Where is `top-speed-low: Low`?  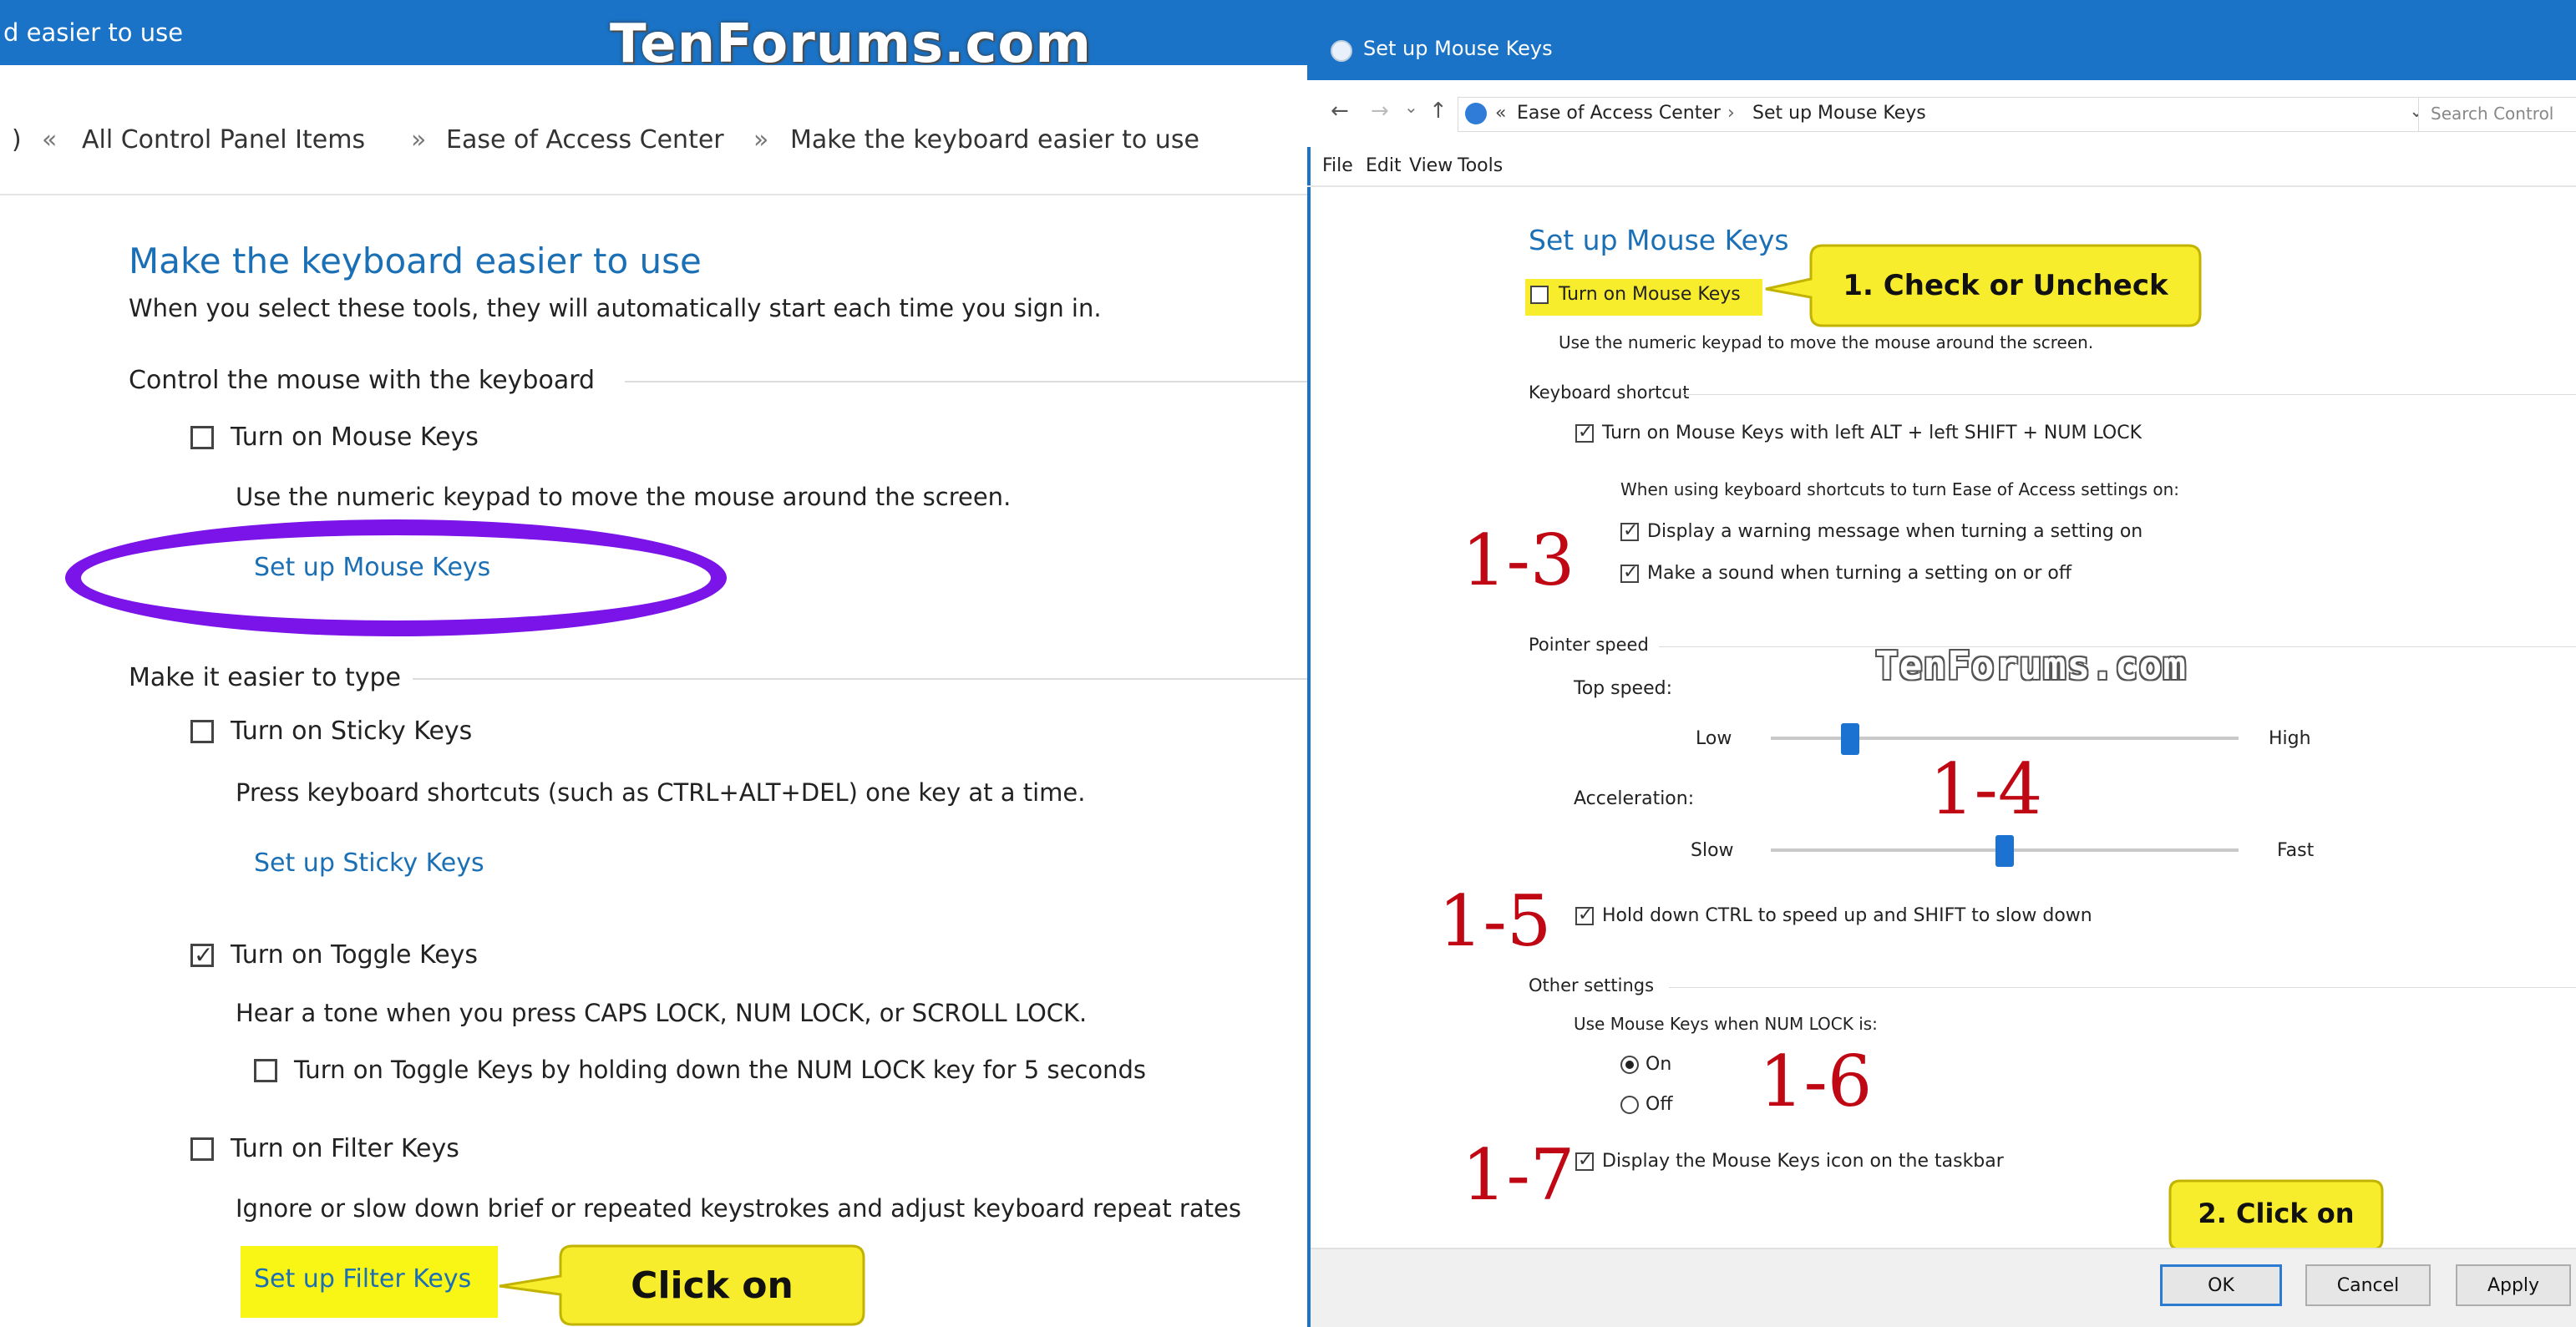 top-speed-low: Low is located at coordinates (1714, 738).